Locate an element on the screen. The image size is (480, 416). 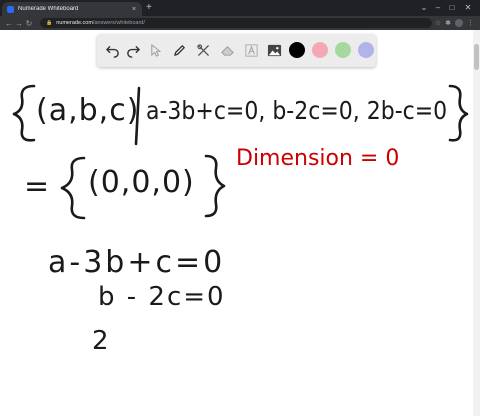
scrollbar-thumb is located at coordinates (476, 57).